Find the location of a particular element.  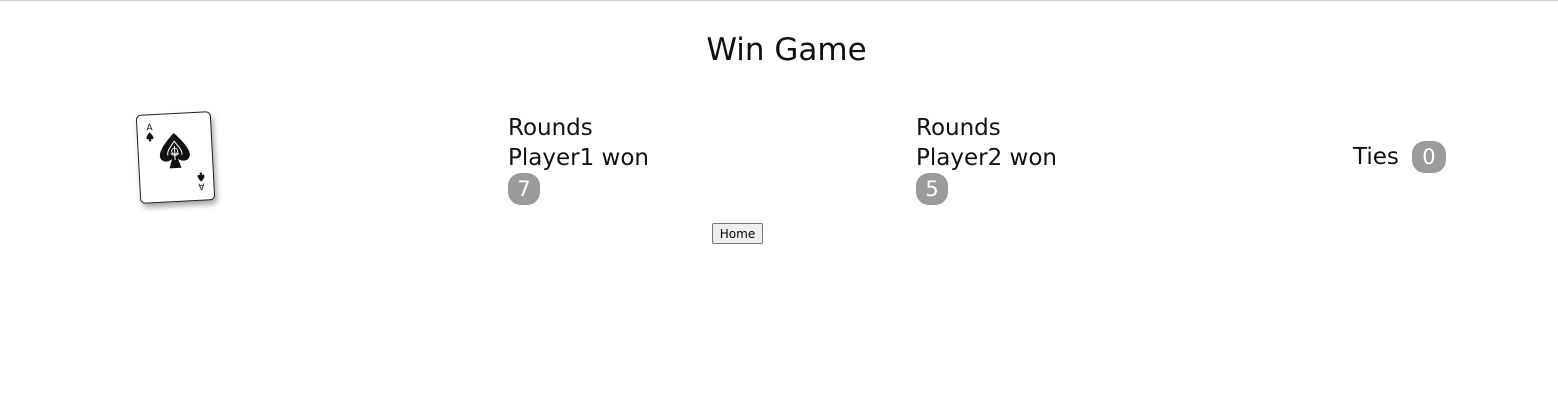

page-title: Win Game is located at coordinates (786, 50).